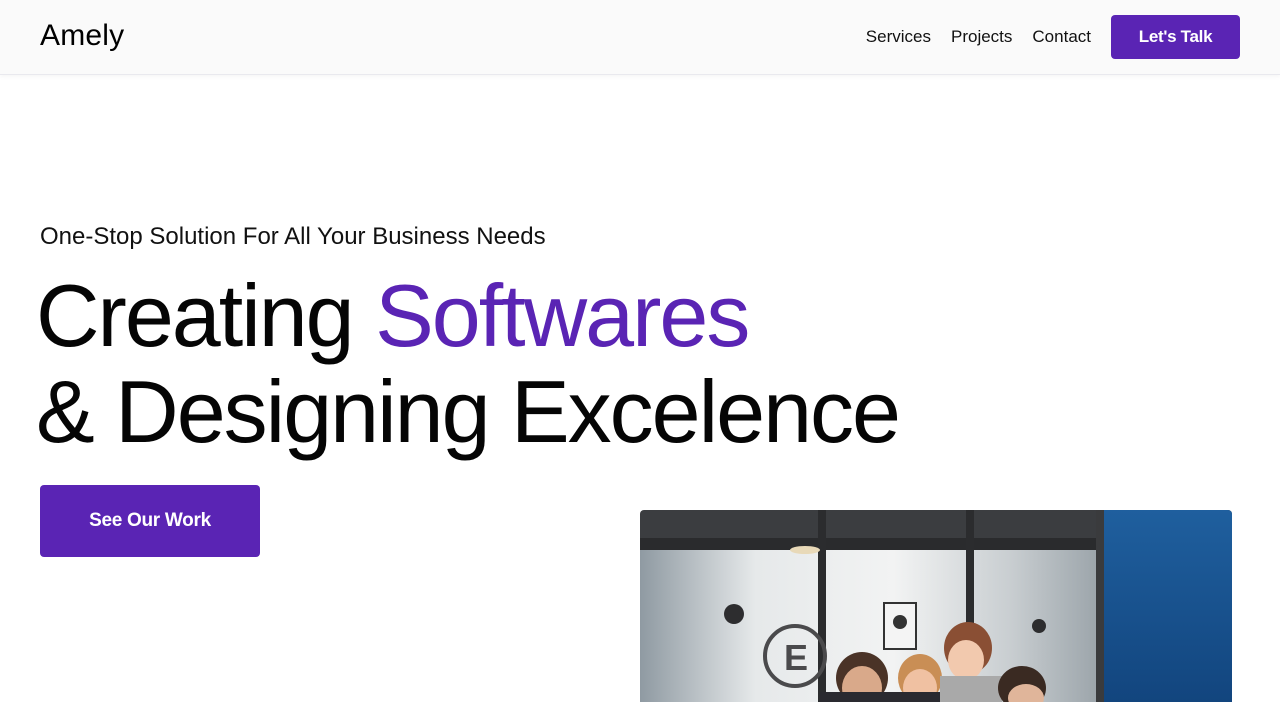 The image size is (1280, 702). I want to click on team-photo-illustration: E, so click(936, 606).